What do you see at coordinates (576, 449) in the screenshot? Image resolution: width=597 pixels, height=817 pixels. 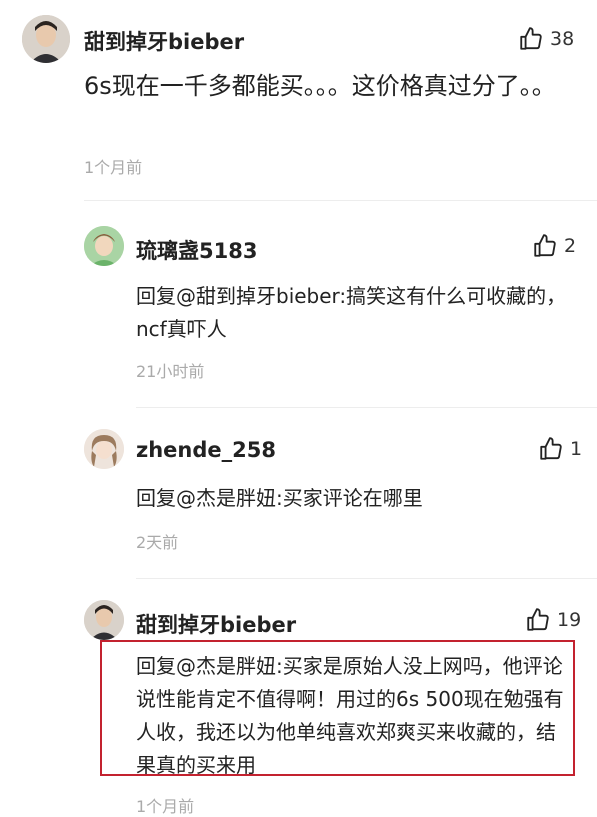 I see `like-count: 1` at bounding box center [576, 449].